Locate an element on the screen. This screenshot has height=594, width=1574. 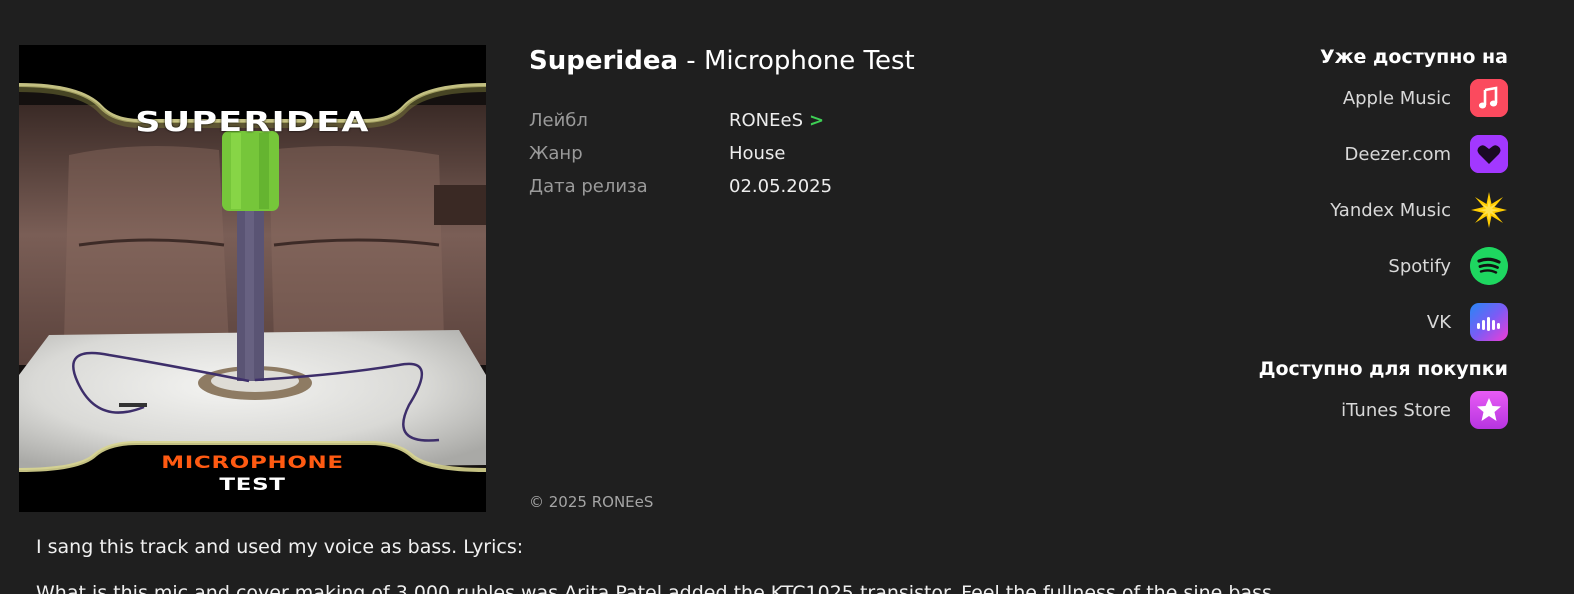
cover-subtitle-line2: TEST is located at coordinates (252, 485).